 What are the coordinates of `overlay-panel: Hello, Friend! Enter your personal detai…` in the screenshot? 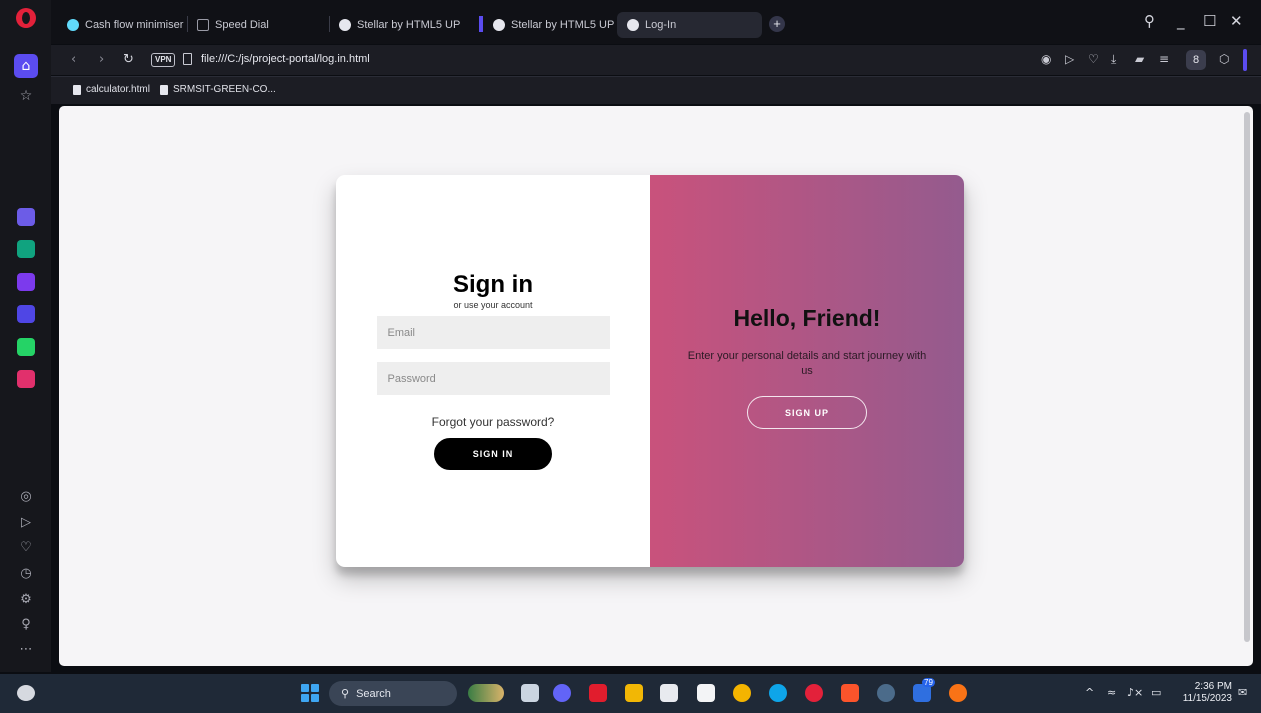 It's located at (807, 371).